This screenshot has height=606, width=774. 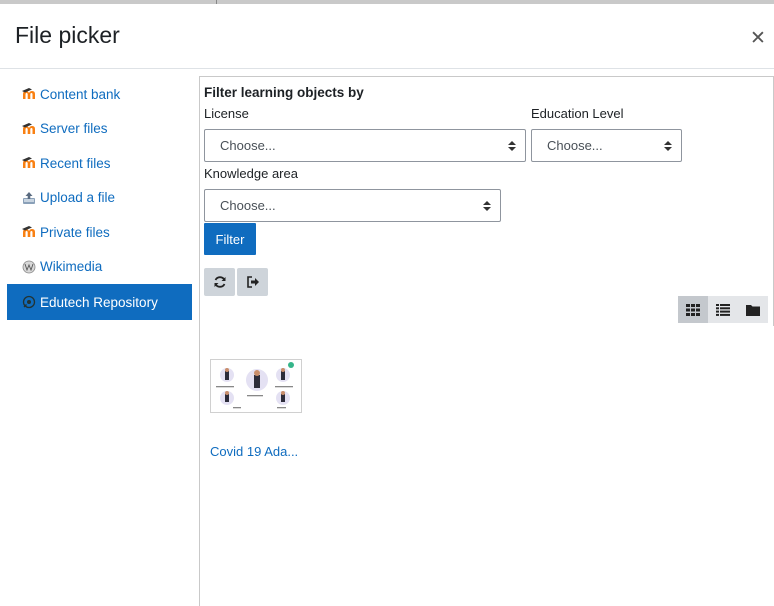 I want to click on folder-icon, so click(x=753, y=310).